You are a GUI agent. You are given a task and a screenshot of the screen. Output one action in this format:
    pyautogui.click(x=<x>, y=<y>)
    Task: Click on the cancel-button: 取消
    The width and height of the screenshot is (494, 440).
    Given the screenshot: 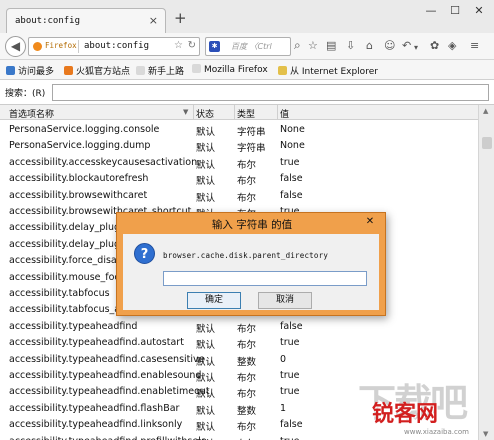 What is the action you would take?
    pyautogui.click(x=285, y=300)
    